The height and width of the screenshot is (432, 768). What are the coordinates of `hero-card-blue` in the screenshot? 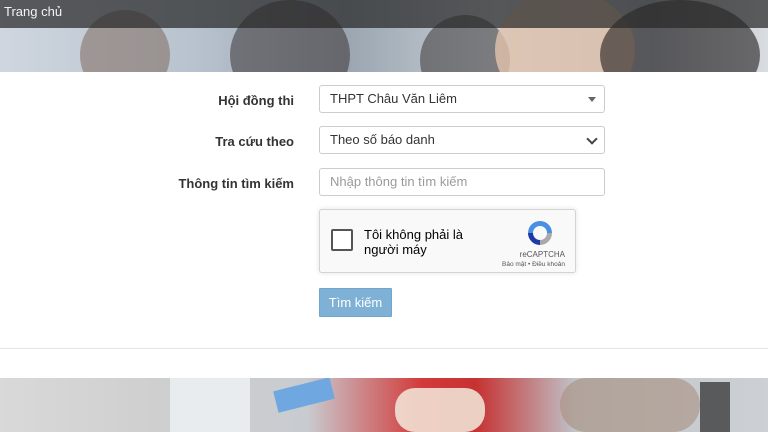 It's located at (304, 395).